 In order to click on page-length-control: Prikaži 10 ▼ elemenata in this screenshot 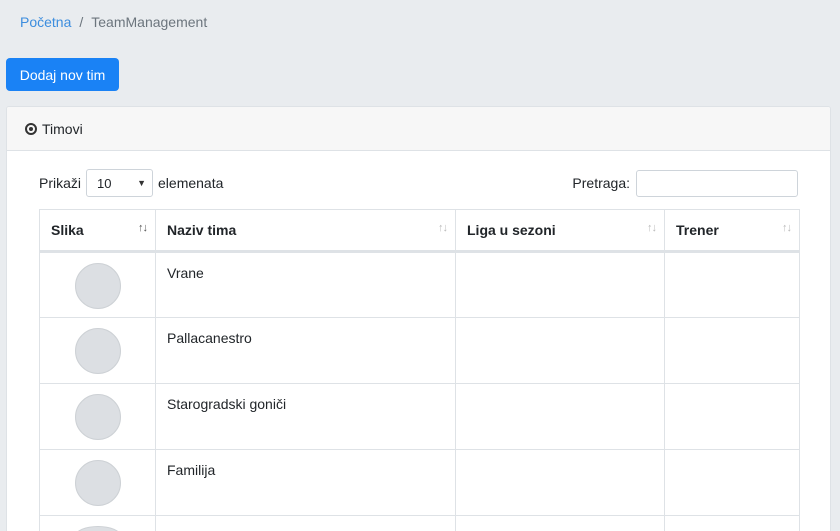, I will do `click(131, 183)`.